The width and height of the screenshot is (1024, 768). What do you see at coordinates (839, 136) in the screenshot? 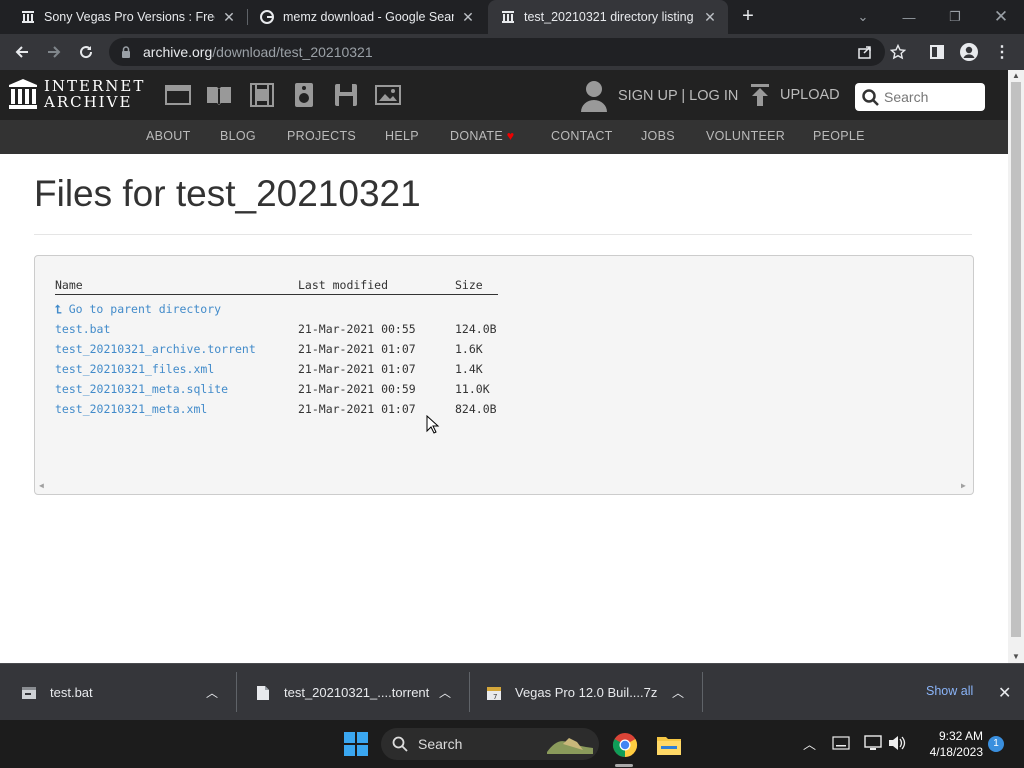
I see `nav-people: PEOPLE` at bounding box center [839, 136].